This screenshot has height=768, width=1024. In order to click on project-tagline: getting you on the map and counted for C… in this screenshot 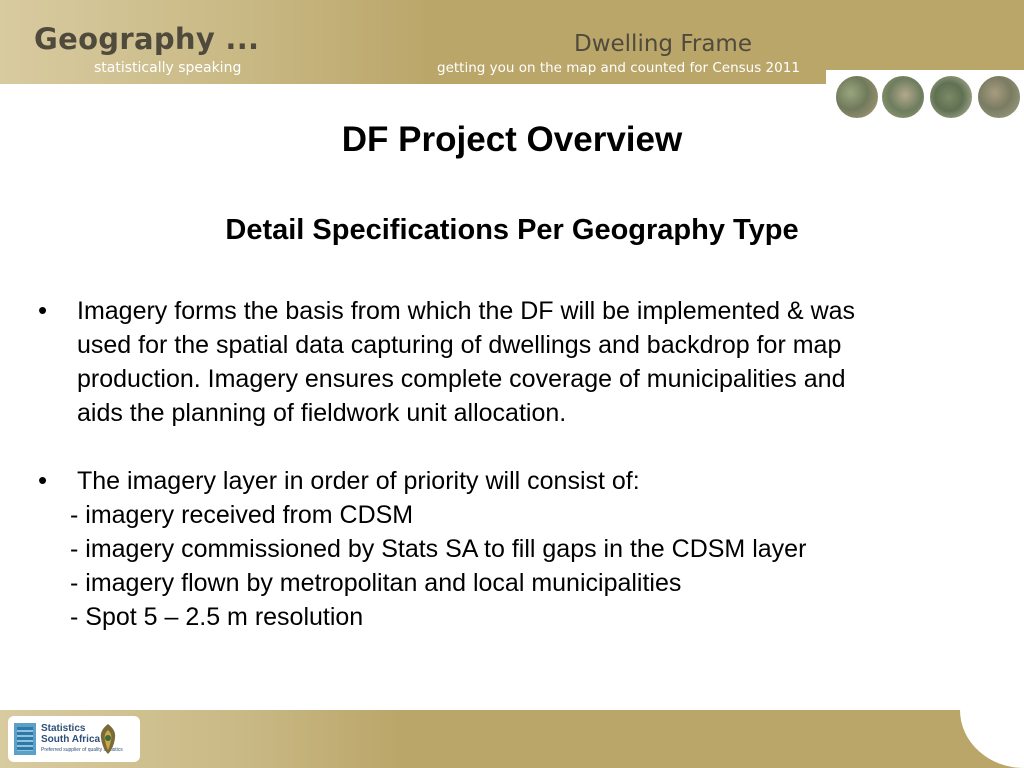, I will do `click(618, 68)`.